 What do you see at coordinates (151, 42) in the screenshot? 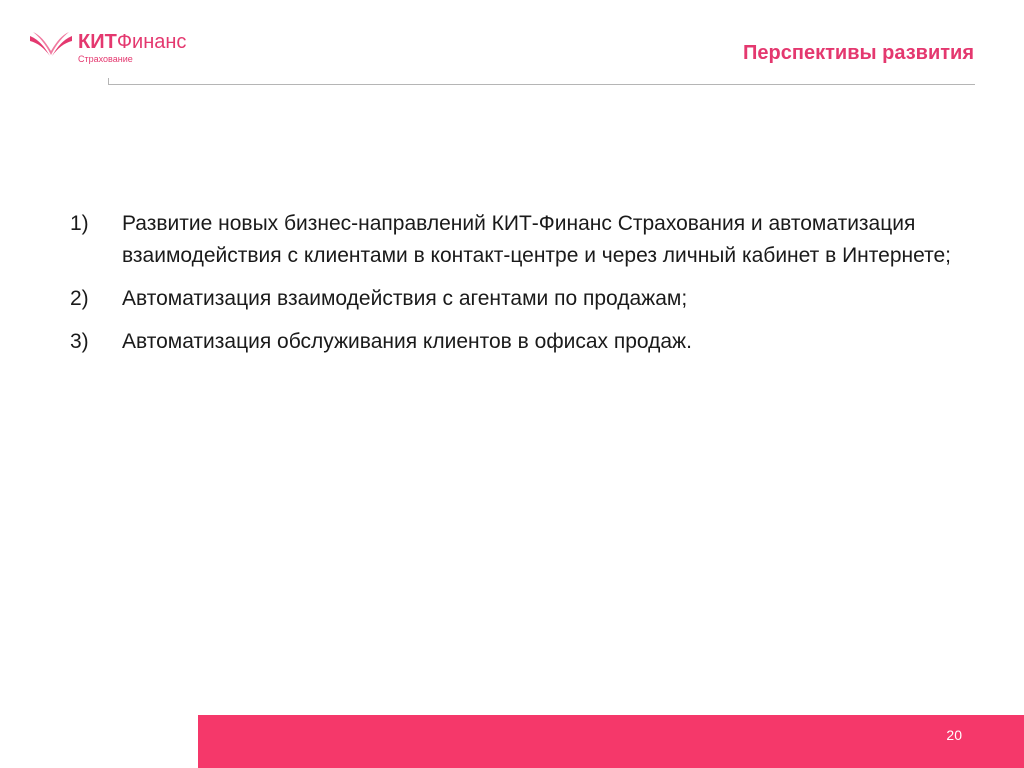
I see `logo-brand-regular: Финанс` at bounding box center [151, 42].